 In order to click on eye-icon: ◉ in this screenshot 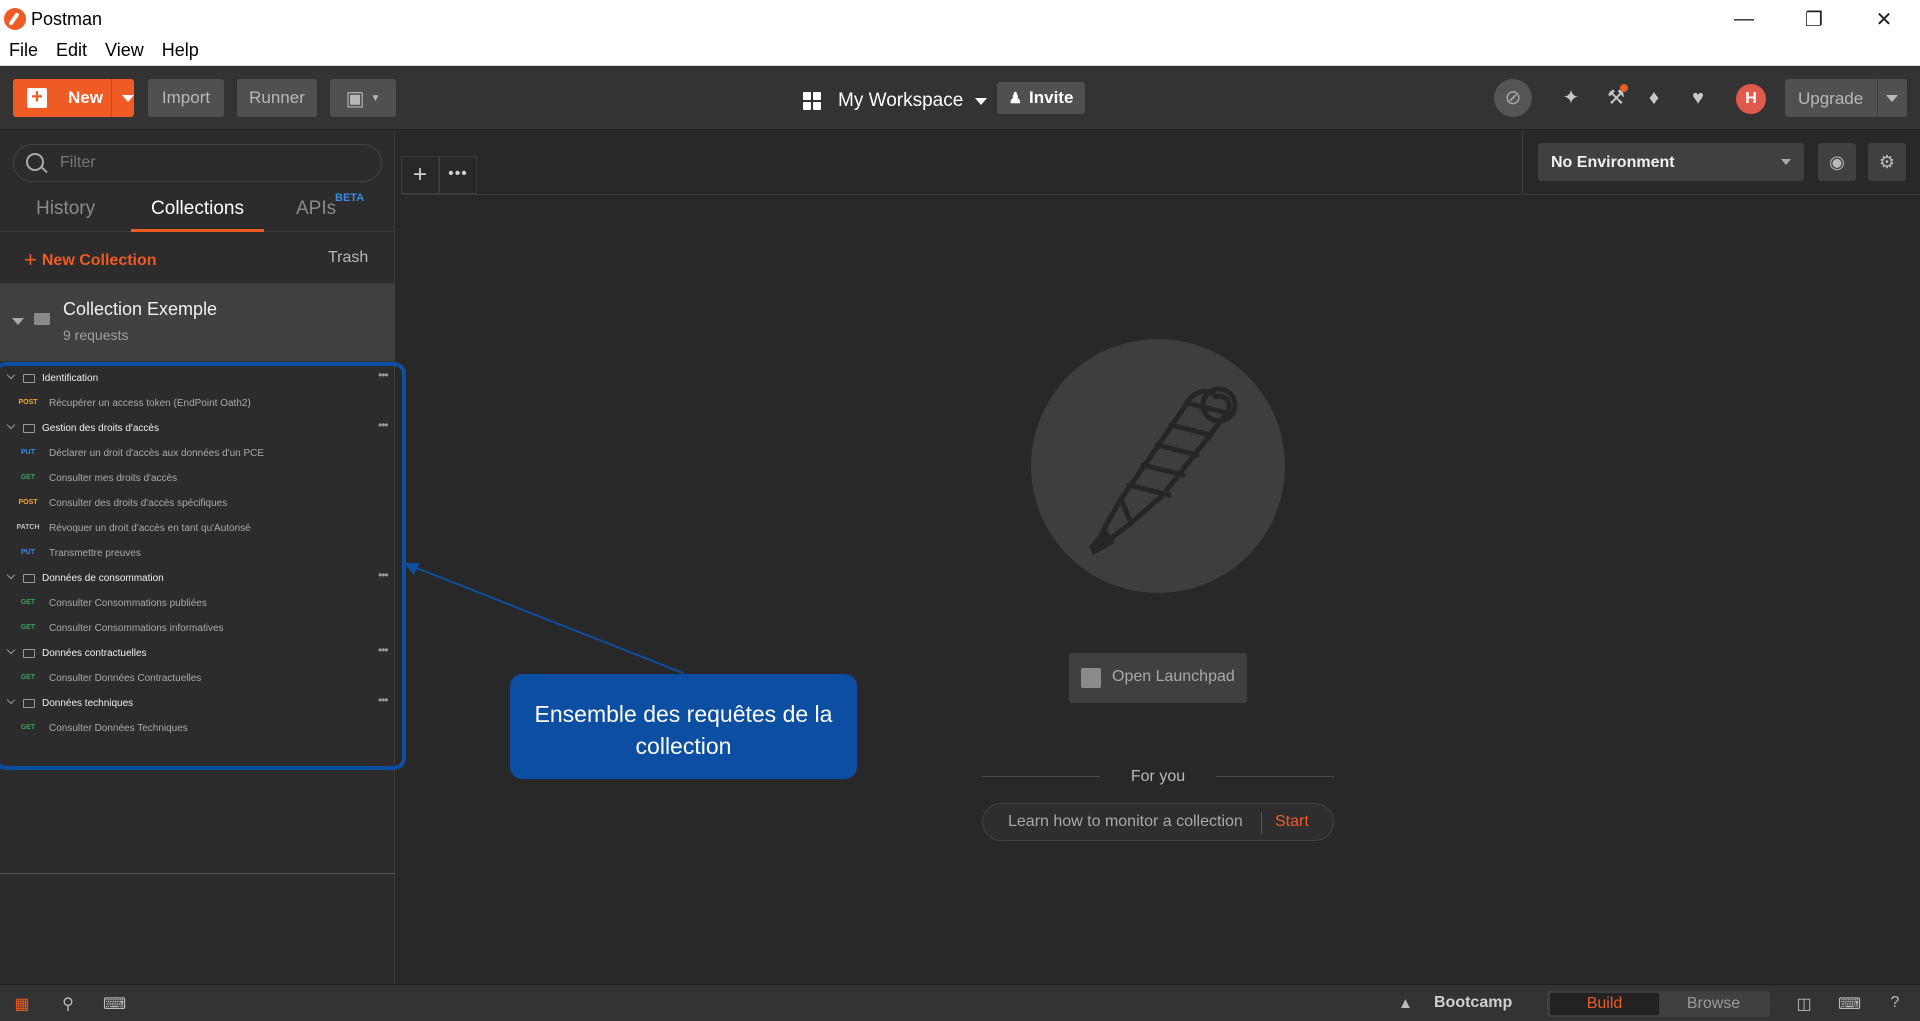, I will do `click(1837, 162)`.